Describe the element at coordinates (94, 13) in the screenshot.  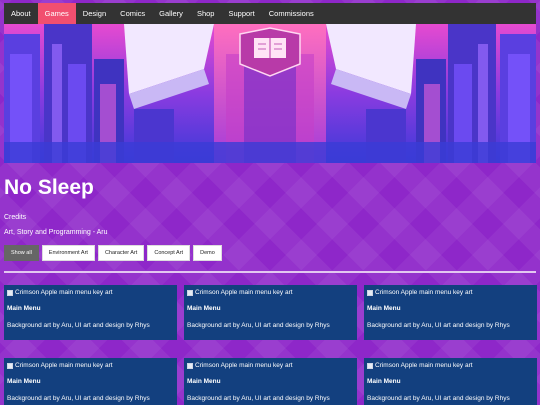
I see `nav-item-design: Design` at that location.